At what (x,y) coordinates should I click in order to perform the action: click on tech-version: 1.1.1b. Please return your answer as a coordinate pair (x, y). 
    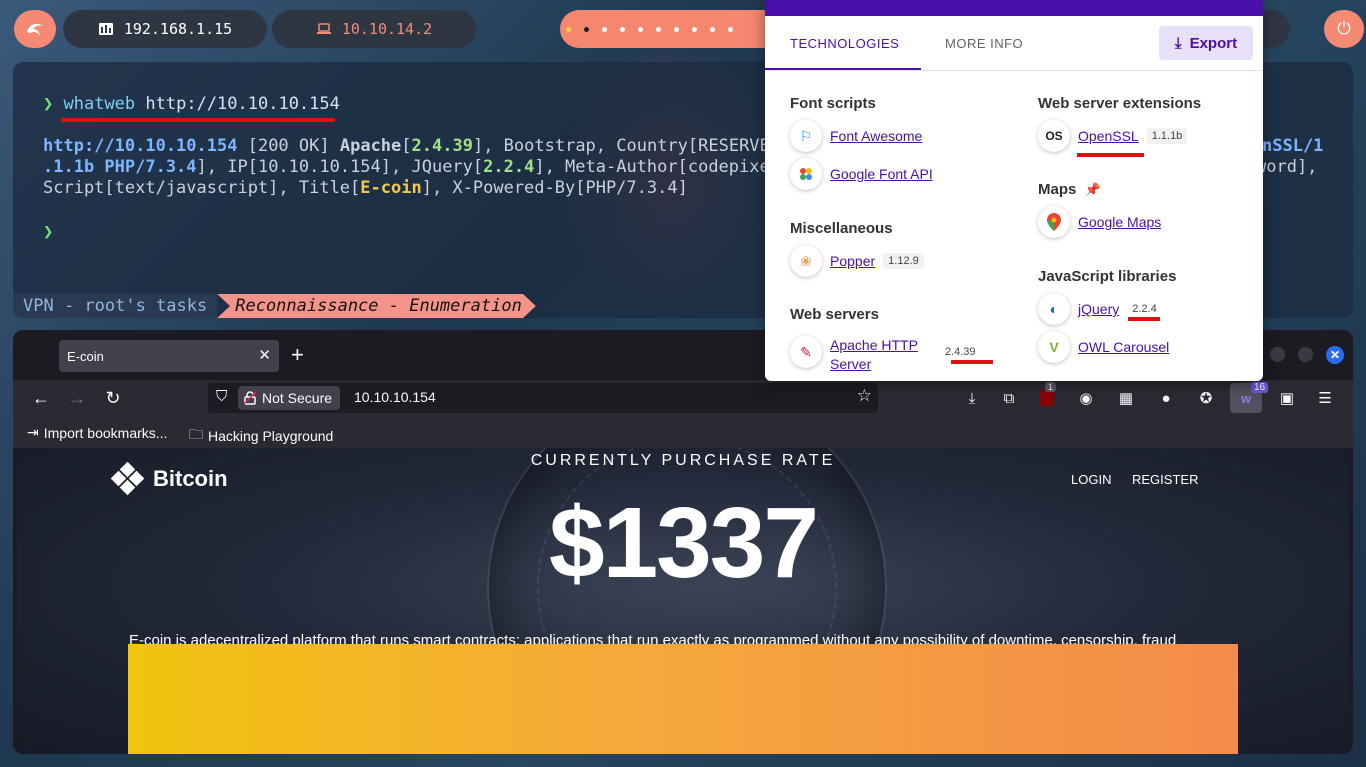
    Looking at the image, I should click on (1167, 136).